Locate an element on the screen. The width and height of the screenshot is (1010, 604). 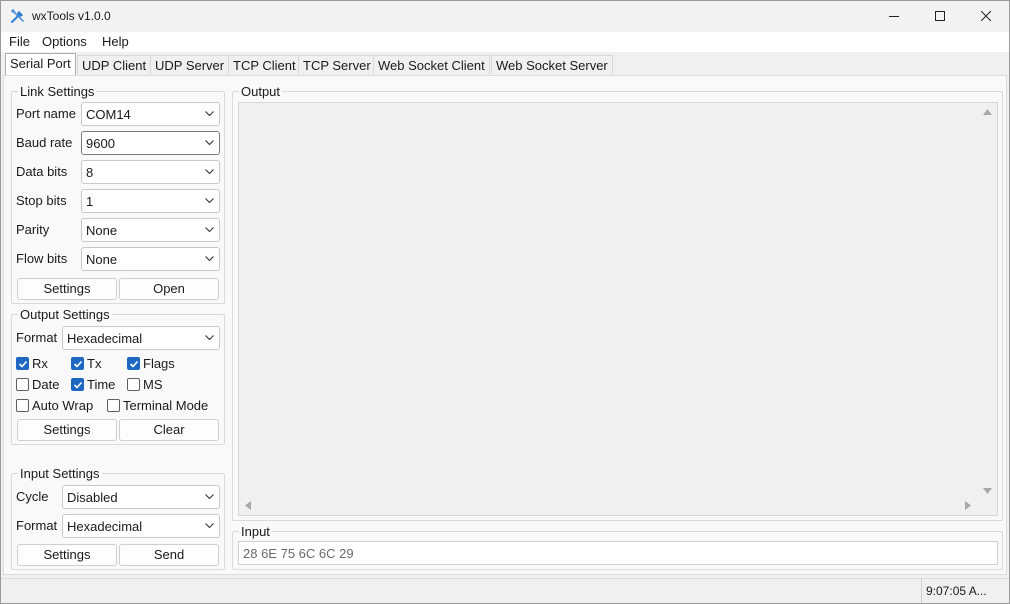
flow-bits-label: Flow bits is located at coordinates (42, 258).